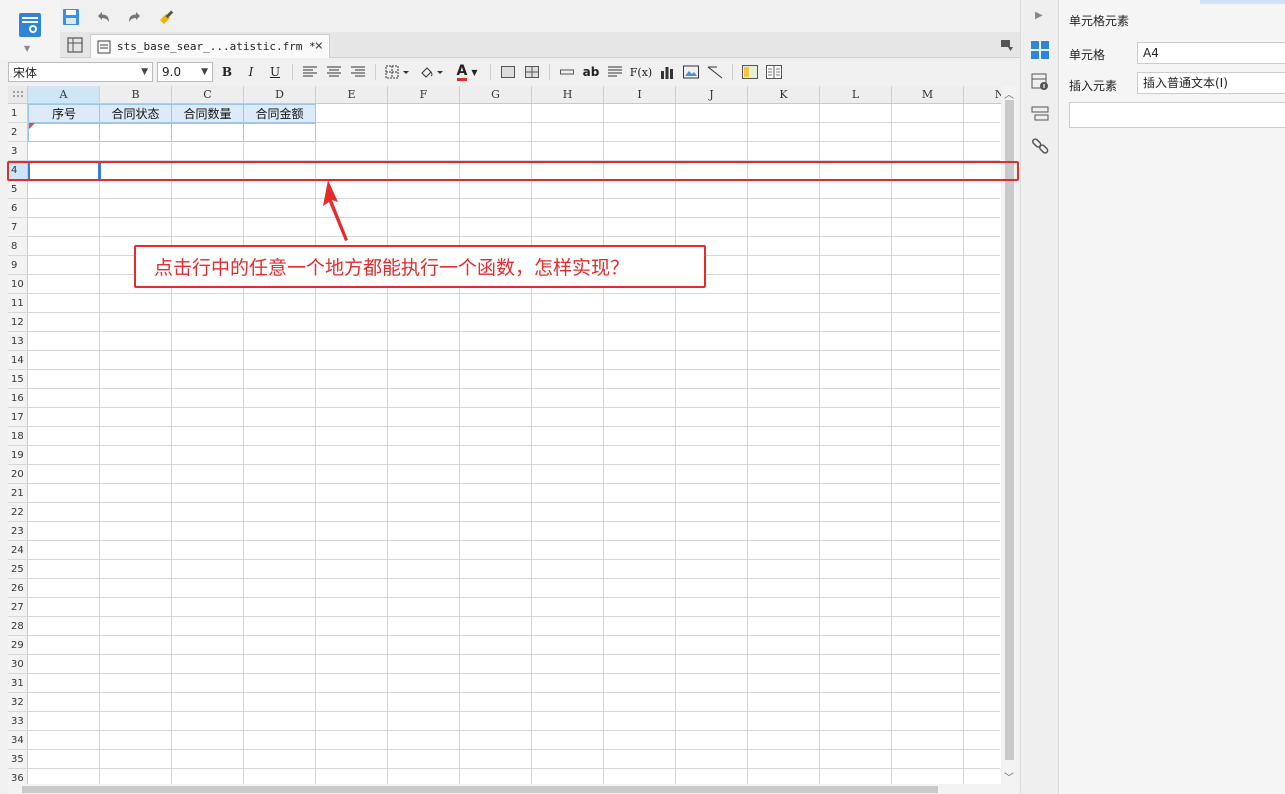  What do you see at coordinates (18, 512) in the screenshot?
I see `row-header-22: 22` at bounding box center [18, 512].